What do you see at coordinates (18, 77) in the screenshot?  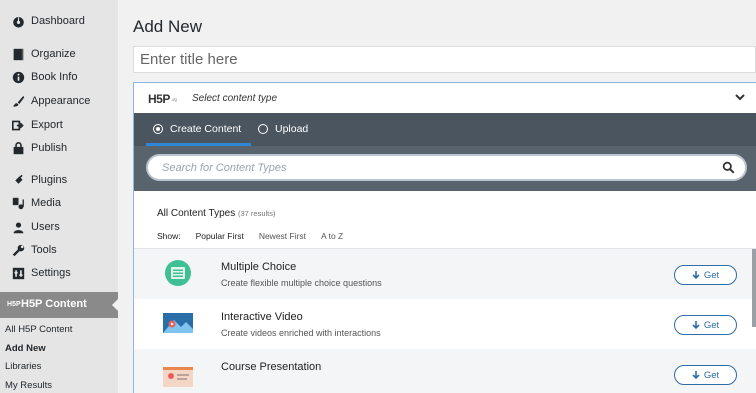 I see `info-icon` at bounding box center [18, 77].